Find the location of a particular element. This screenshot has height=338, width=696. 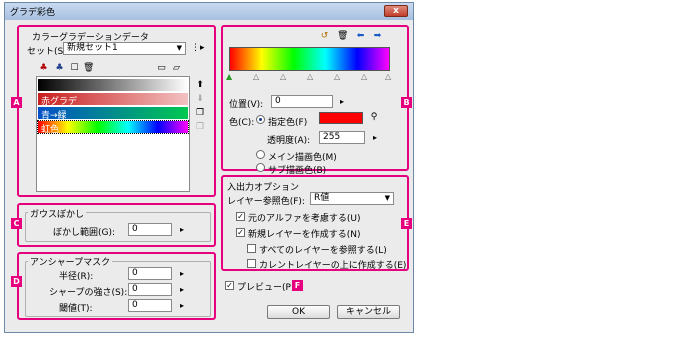

set-select-value: 新規セット1 is located at coordinates (92, 48).